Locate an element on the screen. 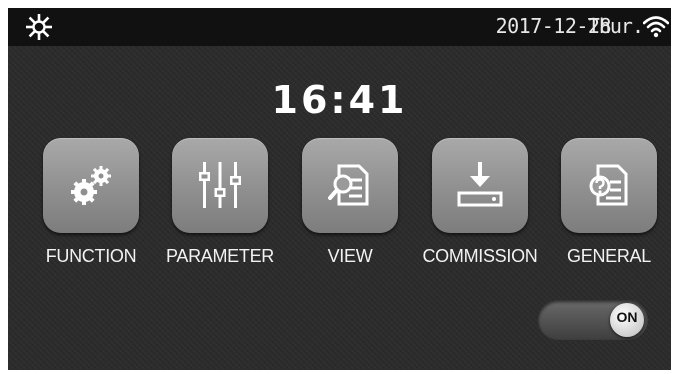 Image resolution: width=678 pixels, height=374 pixels. power-toggle: ON is located at coordinates (593, 320).